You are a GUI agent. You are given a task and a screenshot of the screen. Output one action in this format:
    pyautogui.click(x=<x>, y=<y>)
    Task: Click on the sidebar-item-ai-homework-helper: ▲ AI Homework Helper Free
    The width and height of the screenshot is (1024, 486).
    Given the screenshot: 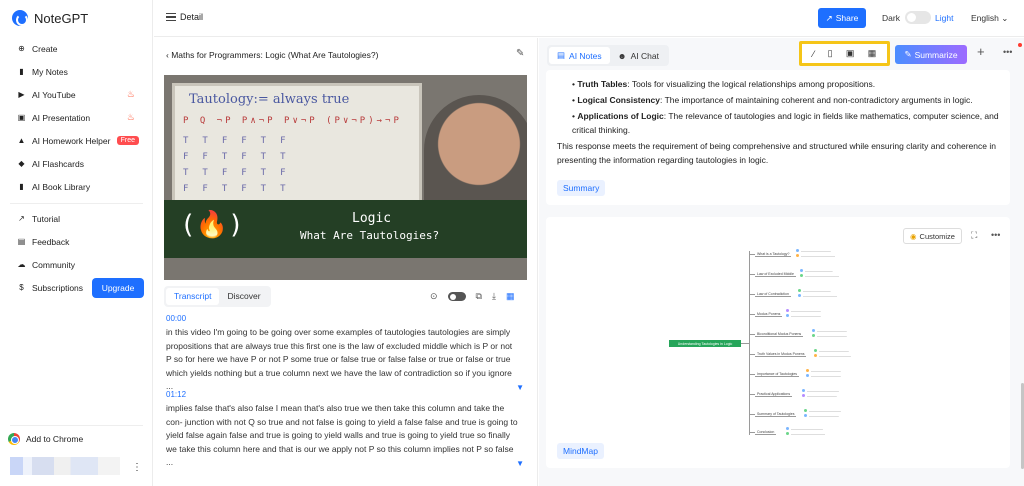 What is the action you would take?
    pyautogui.click(x=76, y=140)
    